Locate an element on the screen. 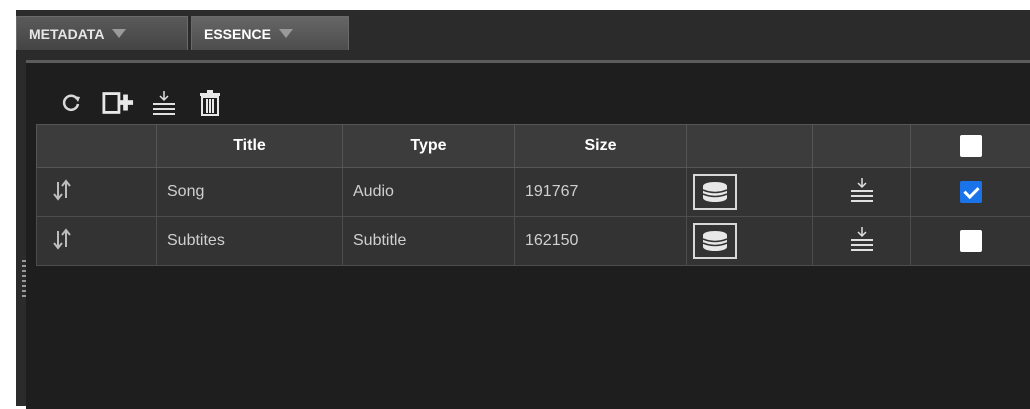 The height and width of the screenshot is (409, 1030). table-row: Song Audio 191767 is located at coordinates (533, 192).